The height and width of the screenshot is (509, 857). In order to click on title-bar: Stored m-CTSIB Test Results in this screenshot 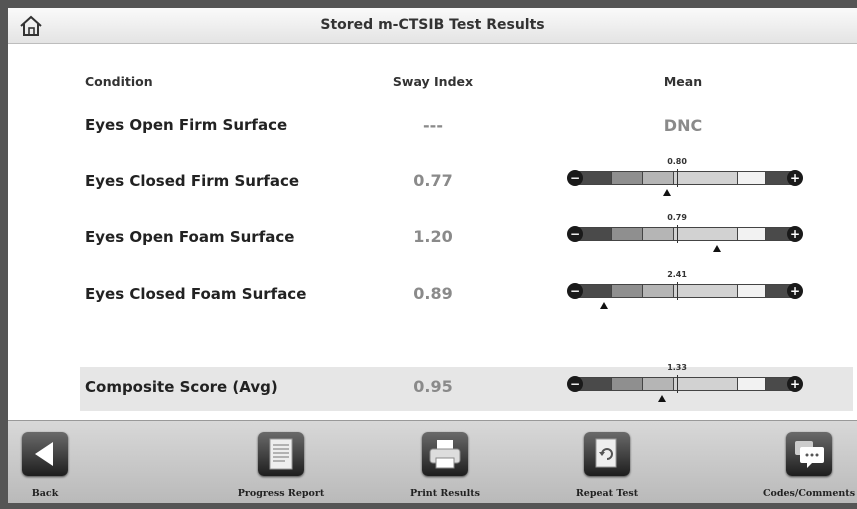, I will do `click(432, 26)`.